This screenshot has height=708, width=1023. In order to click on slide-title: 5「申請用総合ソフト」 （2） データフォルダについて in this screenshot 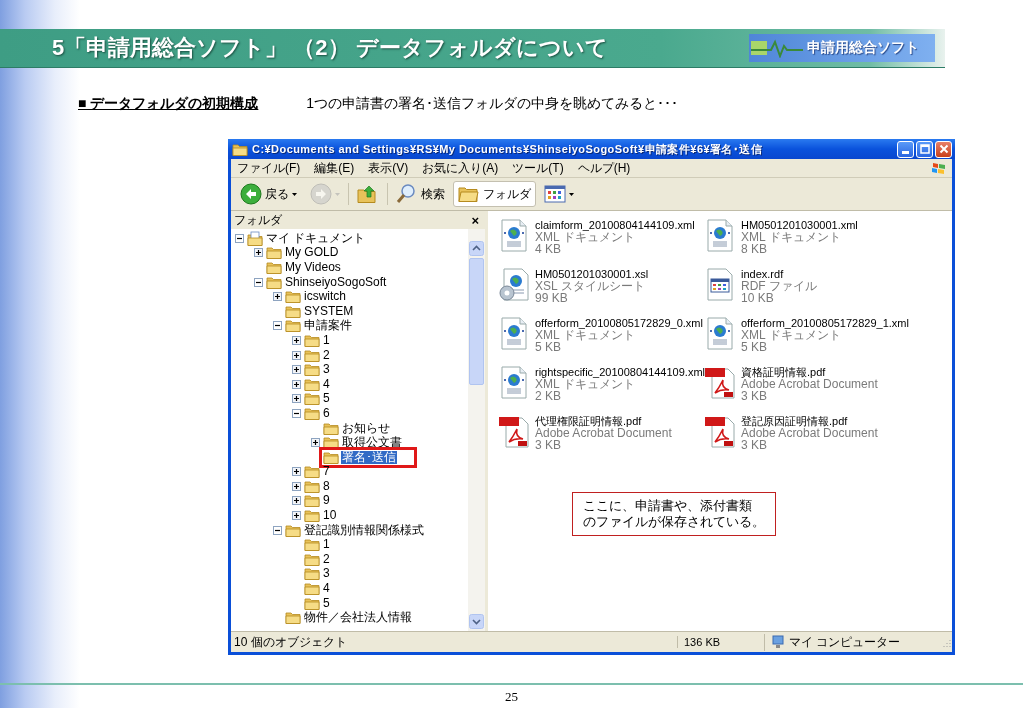, I will do `click(329, 48)`.